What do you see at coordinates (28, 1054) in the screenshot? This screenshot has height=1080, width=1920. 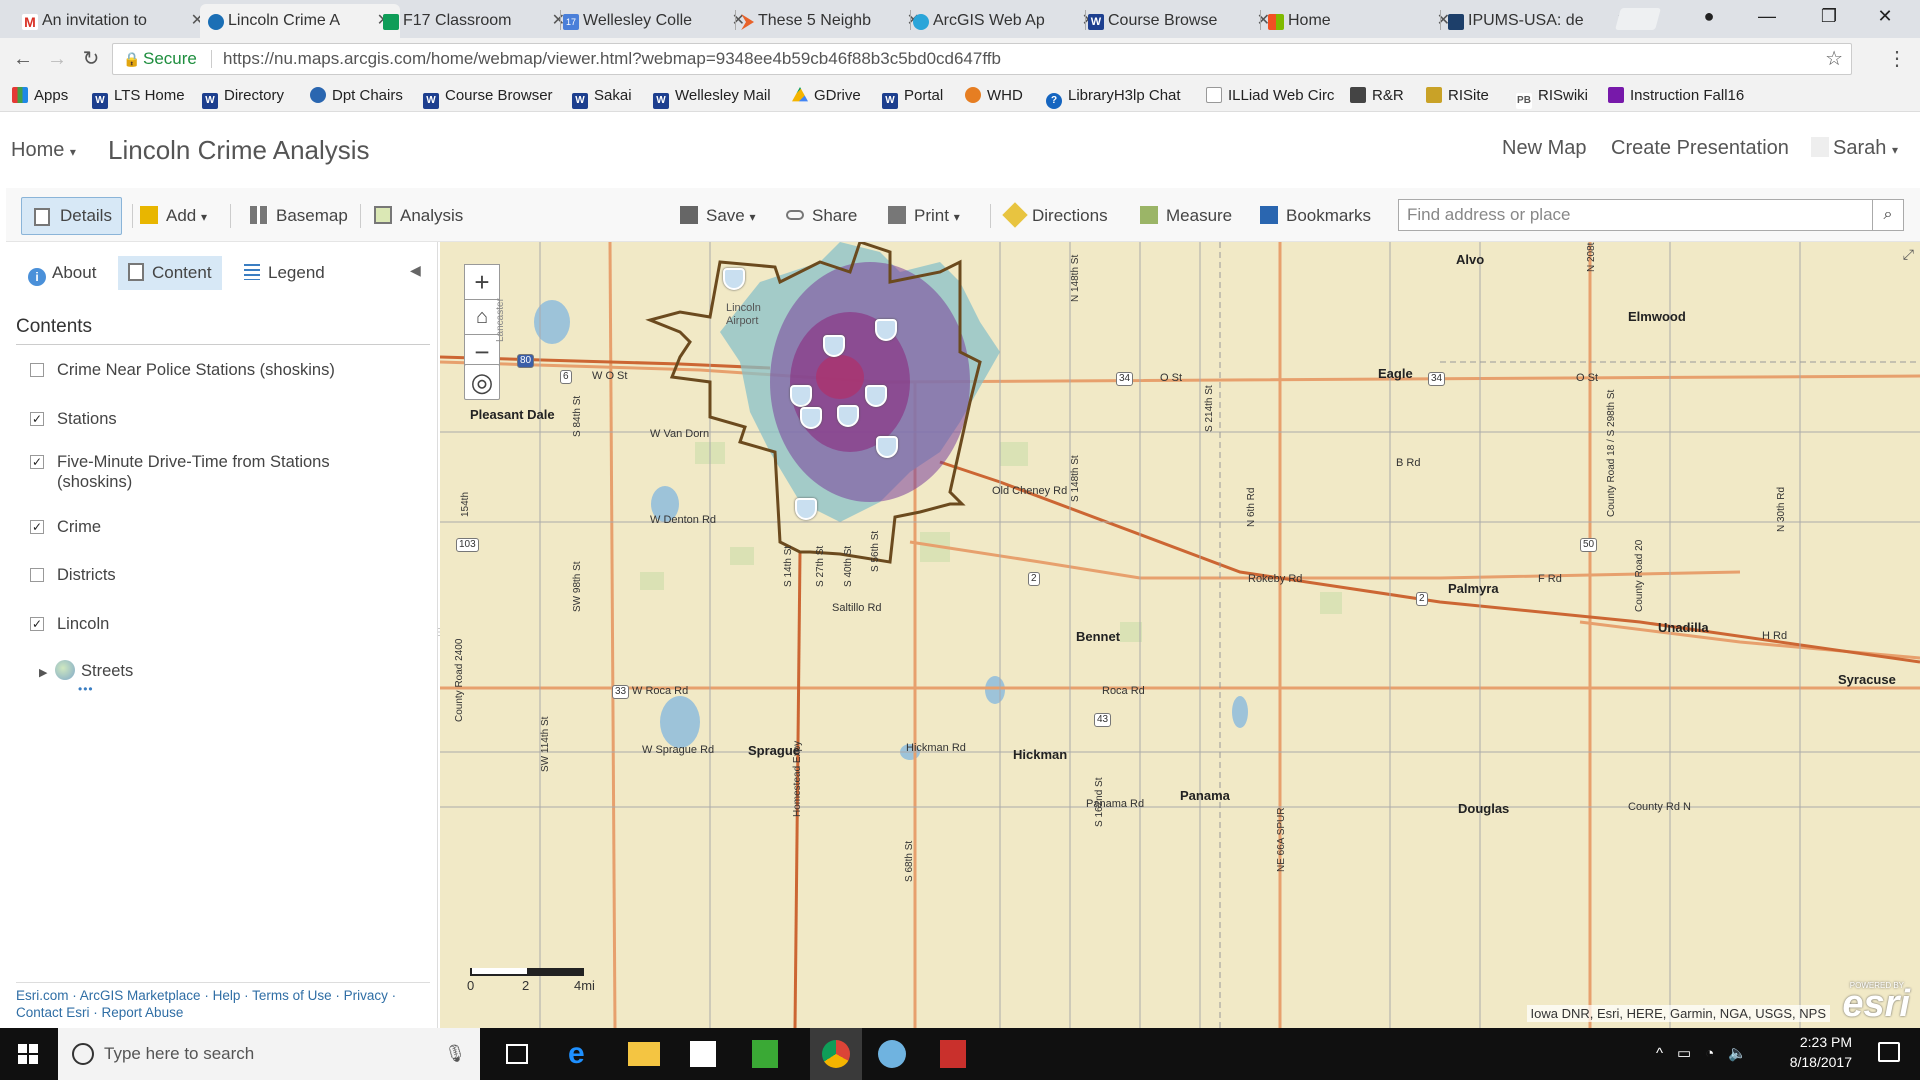 I see `windows-start-icon` at bounding box center [28, 1054].